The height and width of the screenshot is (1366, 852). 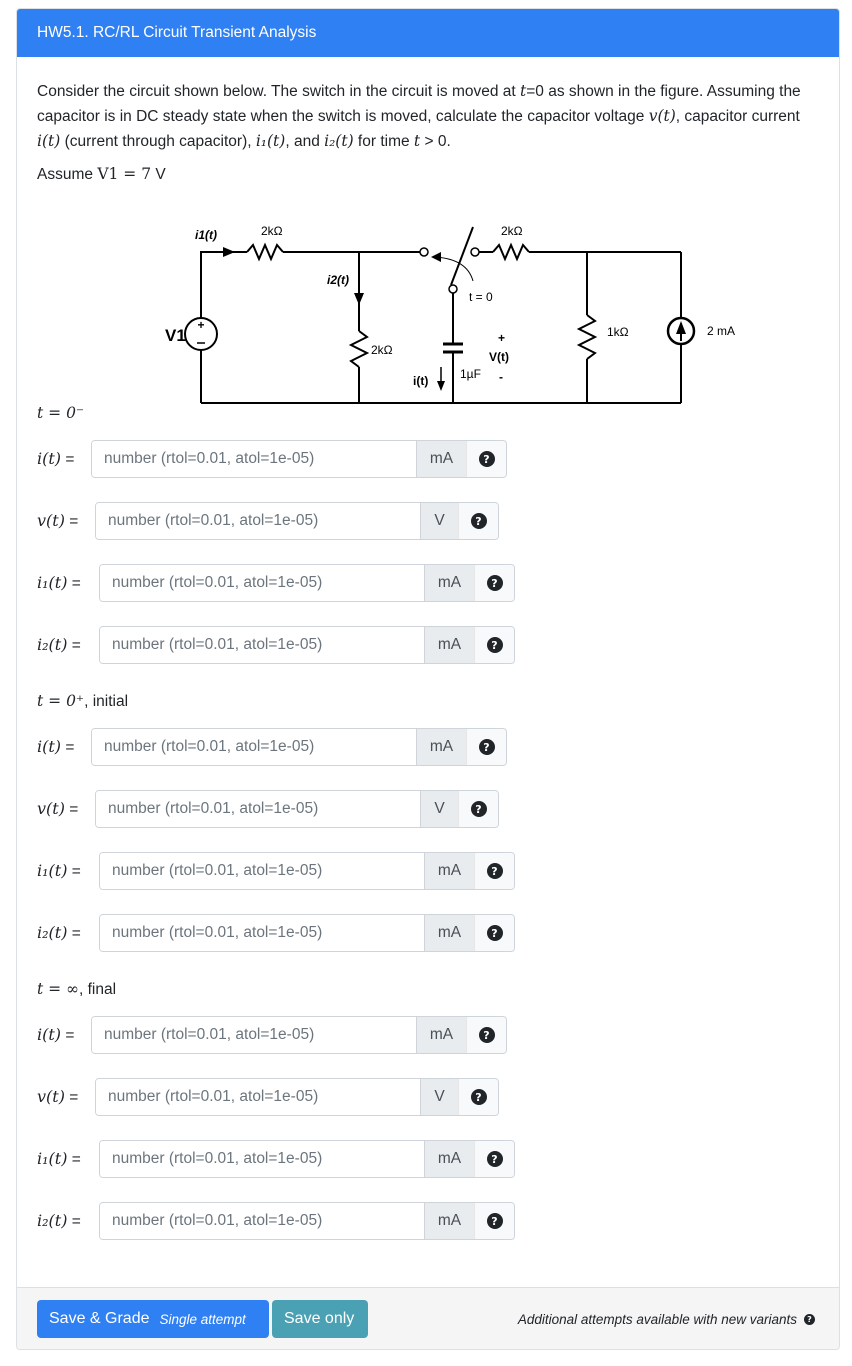 I want to click on v-label: V(t), so click(x=499, y=357).